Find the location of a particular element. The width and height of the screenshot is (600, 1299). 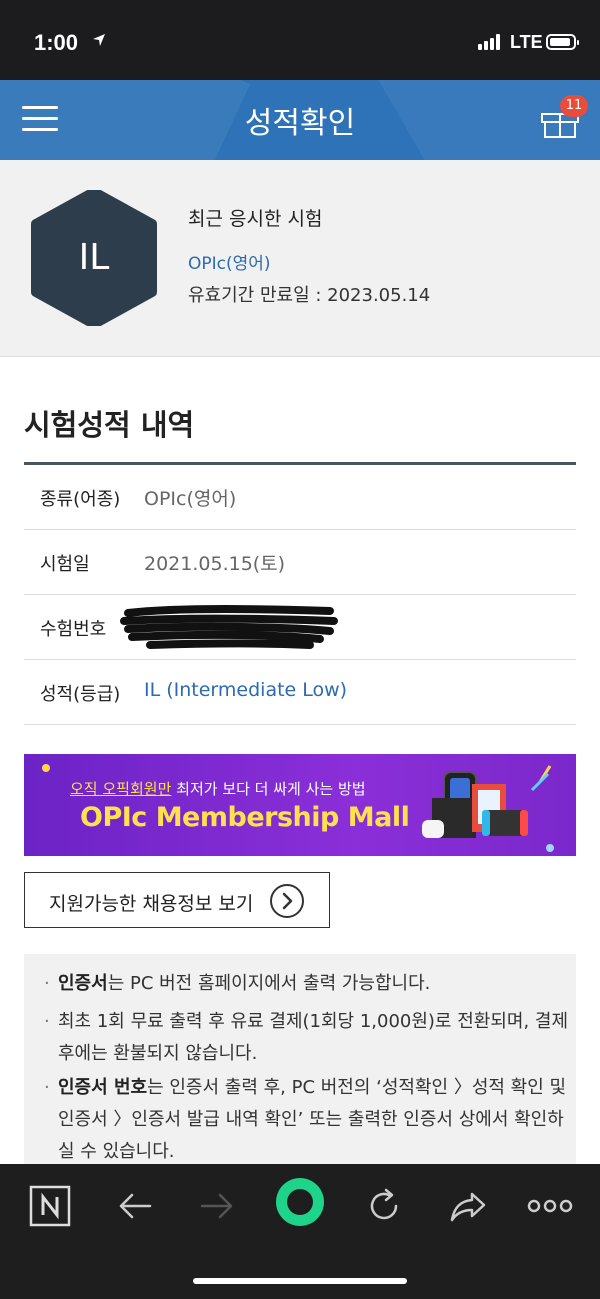

status-time: 1:00 is located at coordinates (56, 42).